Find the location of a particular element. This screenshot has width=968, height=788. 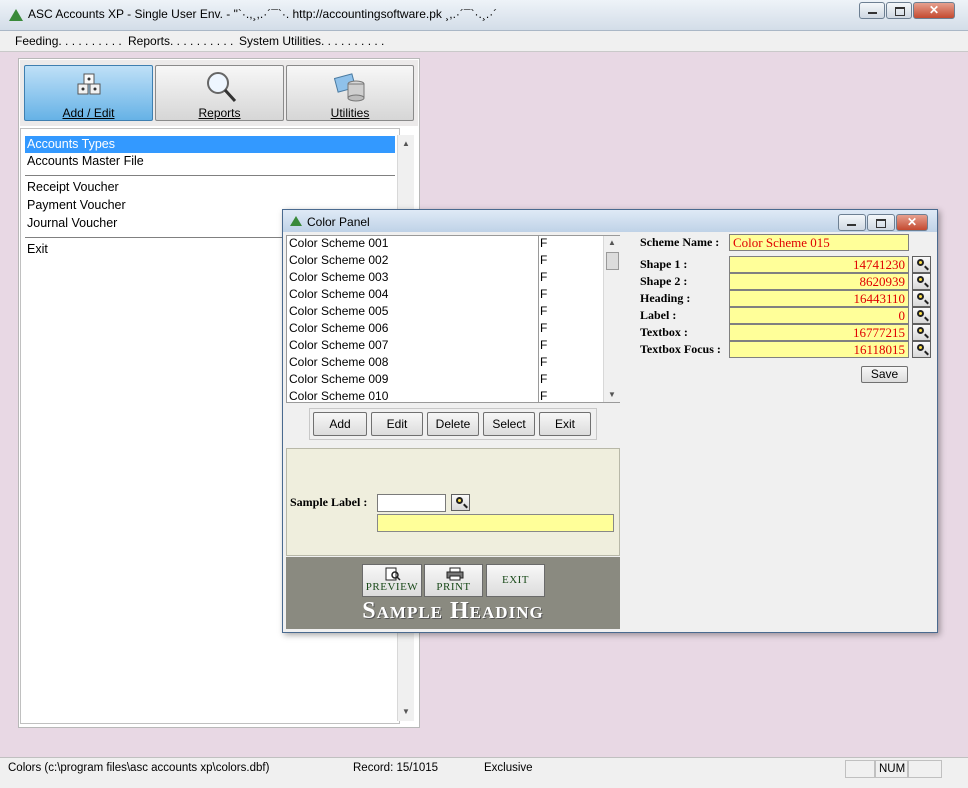

scheme-list-scrollbar: ▲ ▼ is located at coordinates (611, 319).